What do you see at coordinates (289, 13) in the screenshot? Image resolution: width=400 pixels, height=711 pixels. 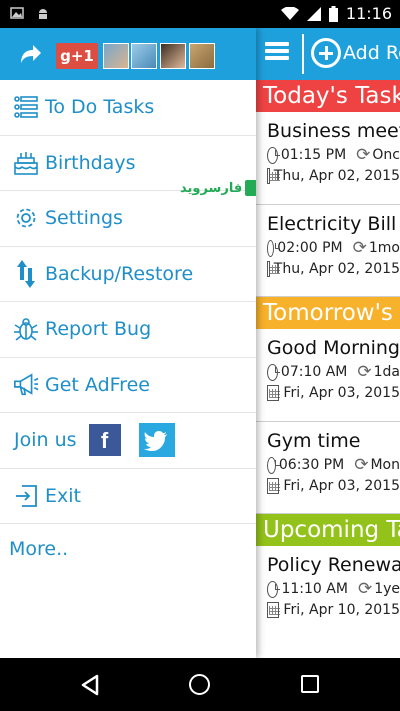 I see `wifi-icon` at bounding box center [289, 13].